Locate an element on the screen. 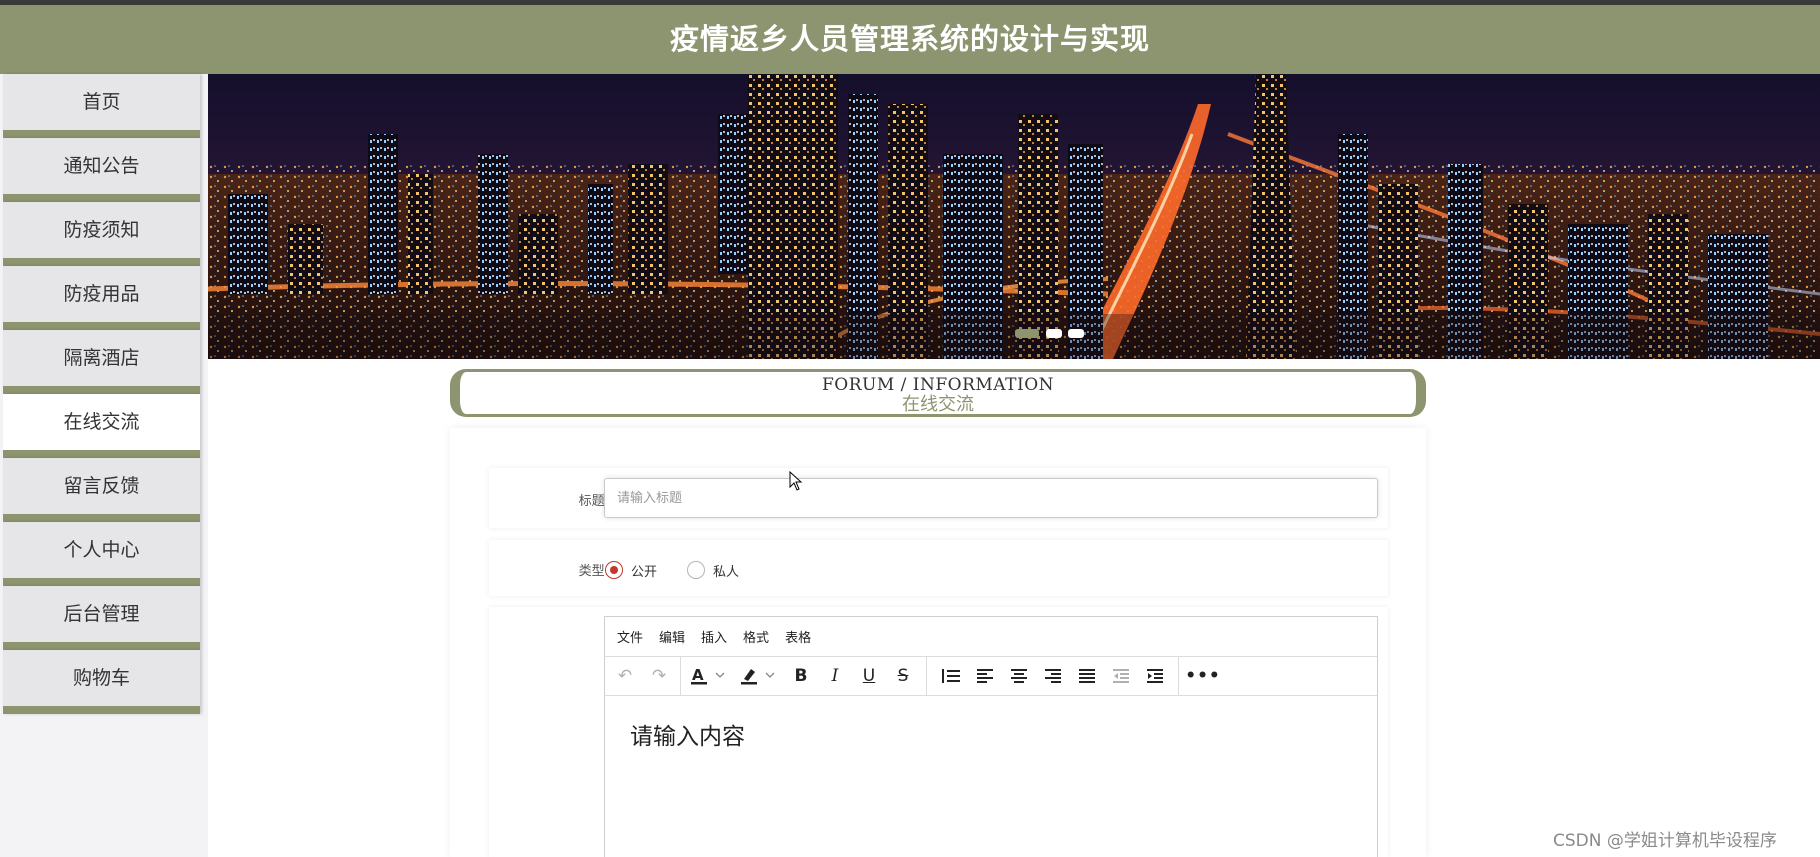 The image size is (1820, 857). page-header: 疫情返乡人员管理系统的设计与实现 is located at coordinates (910, 39).